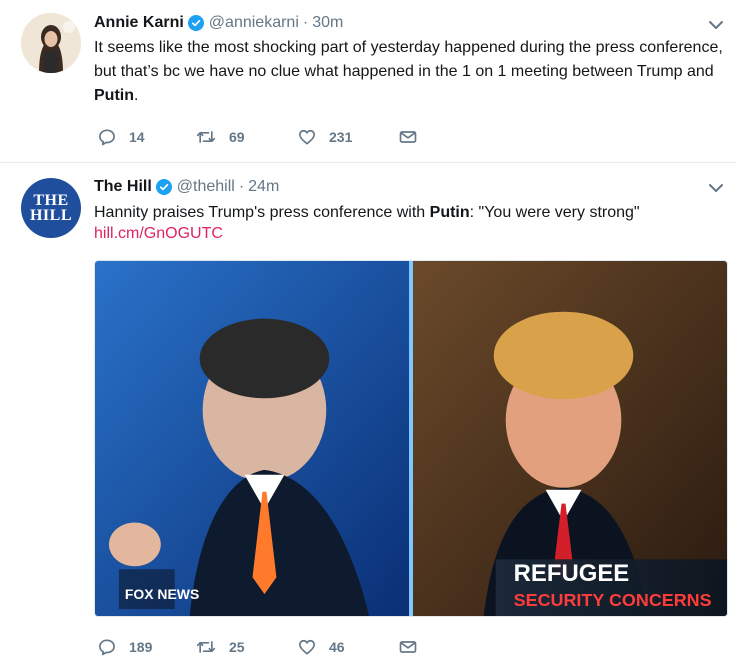 This screenshot has height=661, width=737. What do you see at coordinates (137, 137) in the screenshot?
I see `reply-count: 14` at bounding box center [137, 137].